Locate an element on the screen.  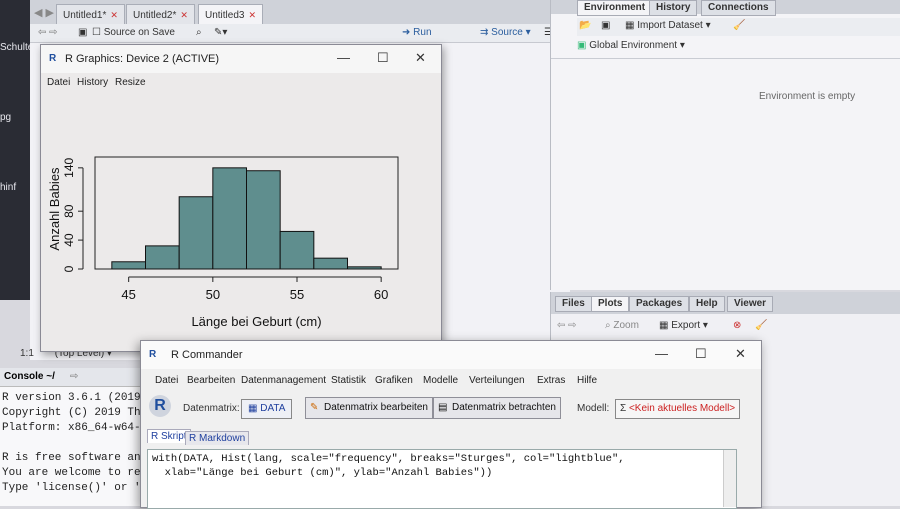
rgfx-menubar: Datei History Resize is located at coordinates (241, 82).